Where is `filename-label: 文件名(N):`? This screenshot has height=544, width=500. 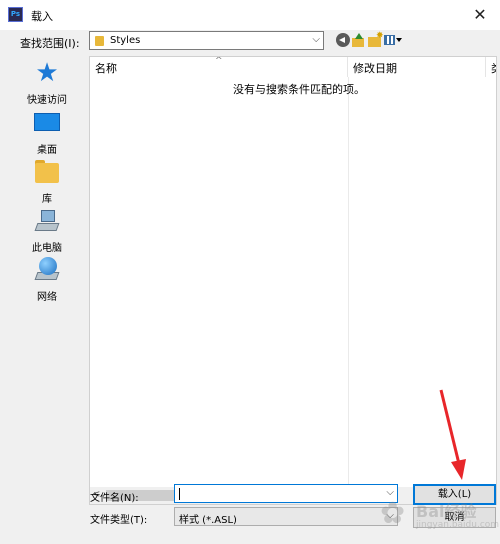 filename-label: 文件名(N): is located at coordinates (114, 498).